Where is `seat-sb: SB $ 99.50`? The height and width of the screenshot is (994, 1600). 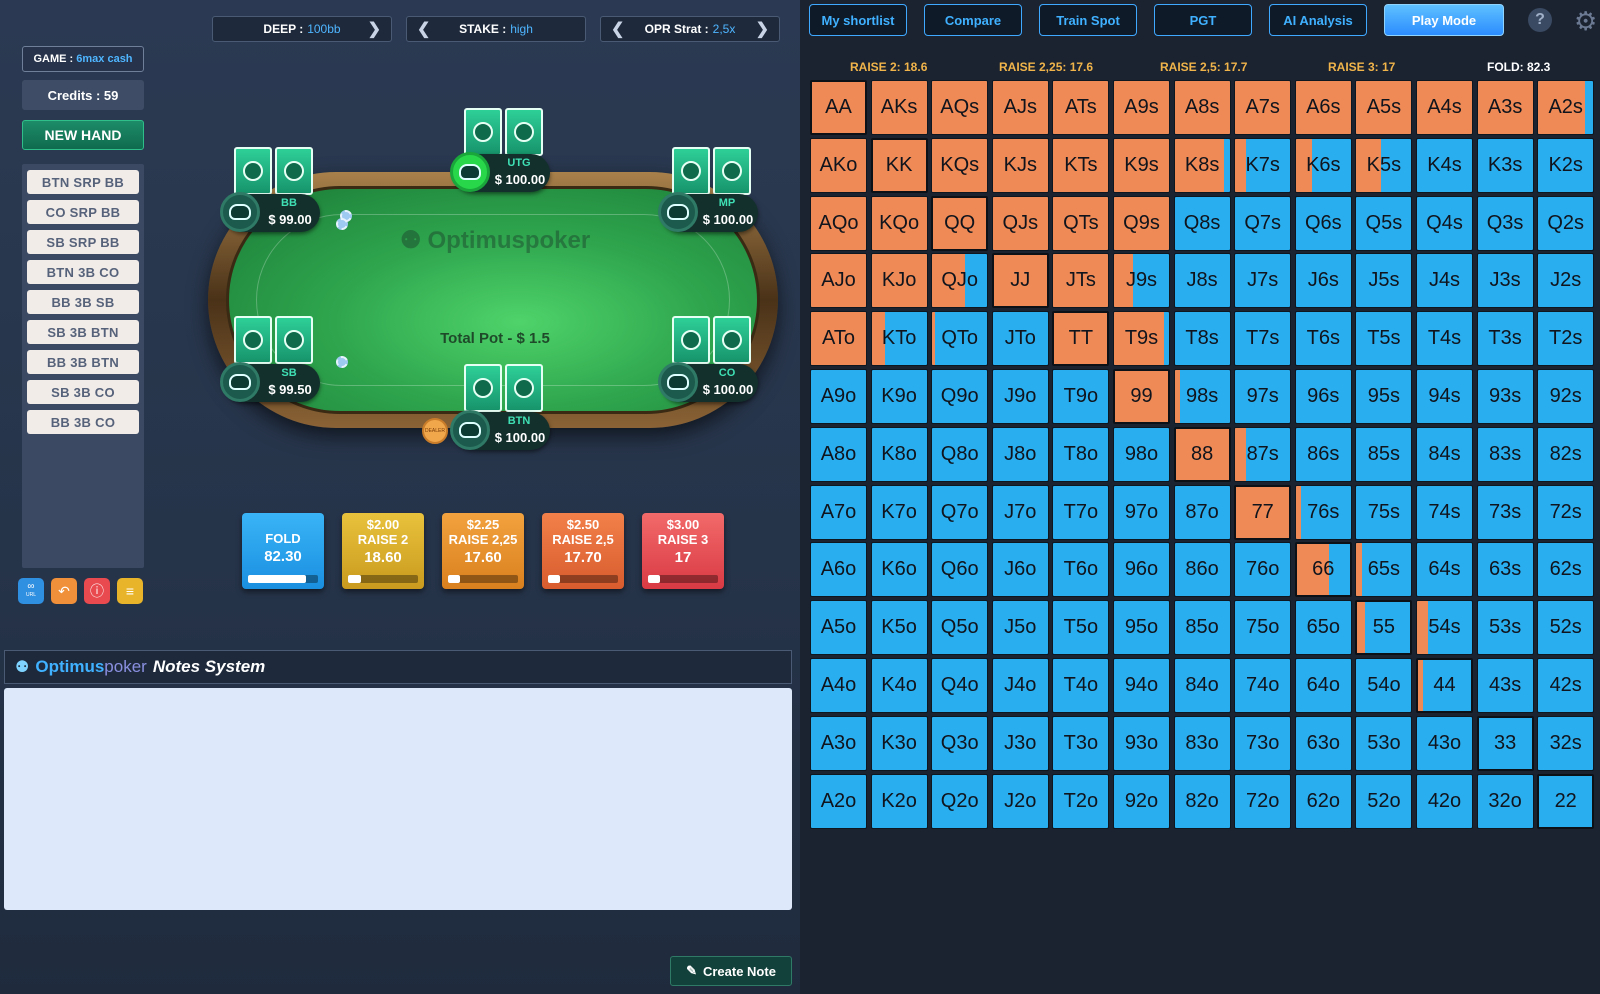
seat-sb: SB $ 99.50 is located at coordinates (270, 382).